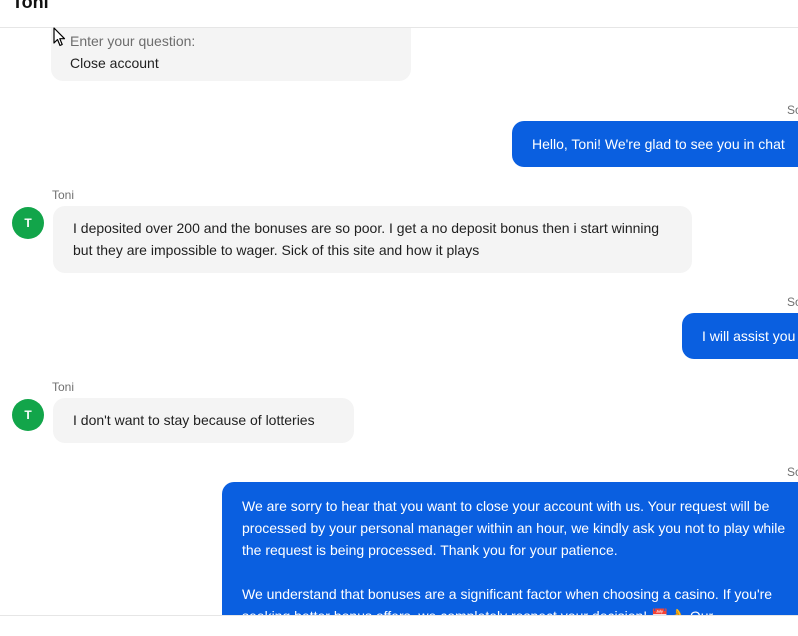  Describe the element at coordinates (30, 6) in the screenshot. I see `chat-title: Toni` at that location.